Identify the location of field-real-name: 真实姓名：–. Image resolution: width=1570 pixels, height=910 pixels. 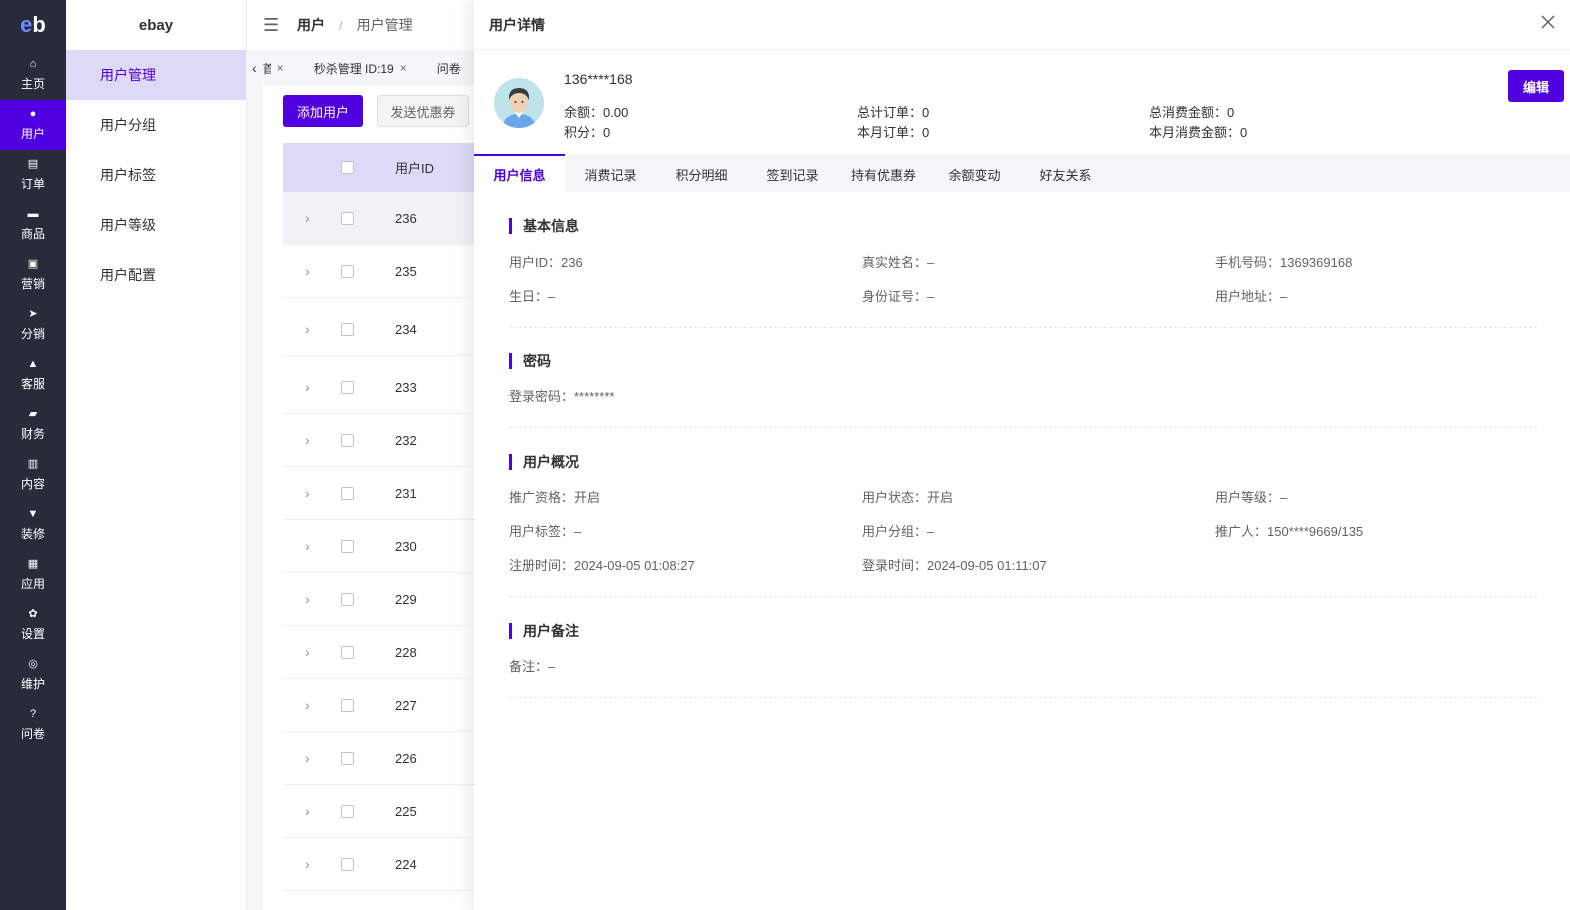
(898, 262).